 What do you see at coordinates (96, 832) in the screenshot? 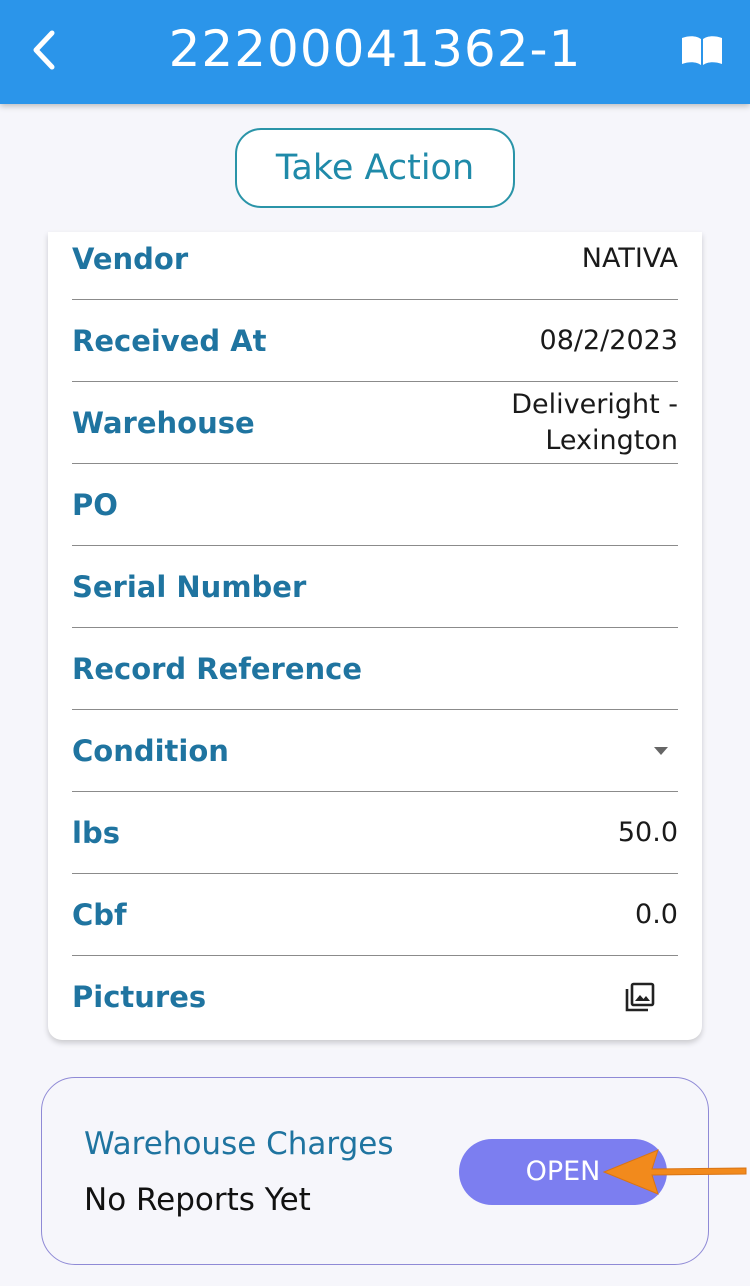
I see `row-label: lbs` at bounding box center [96, 832].